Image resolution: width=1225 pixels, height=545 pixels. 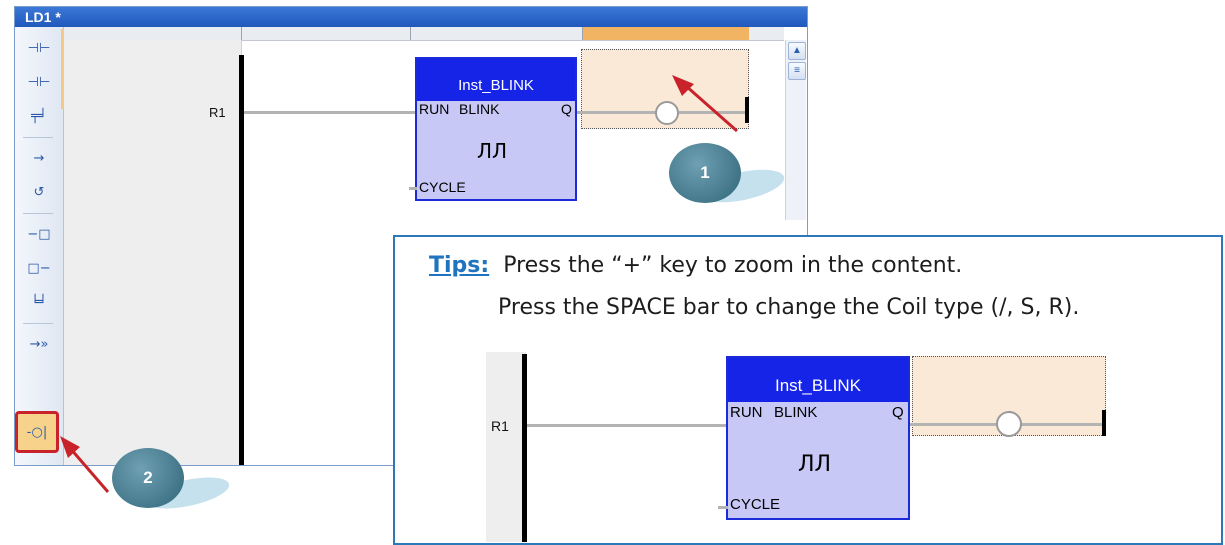 What do you see at coordinates (711, 108) in the screenshot?
I see `arrow-to-coil` at bounding box center [711, 108].